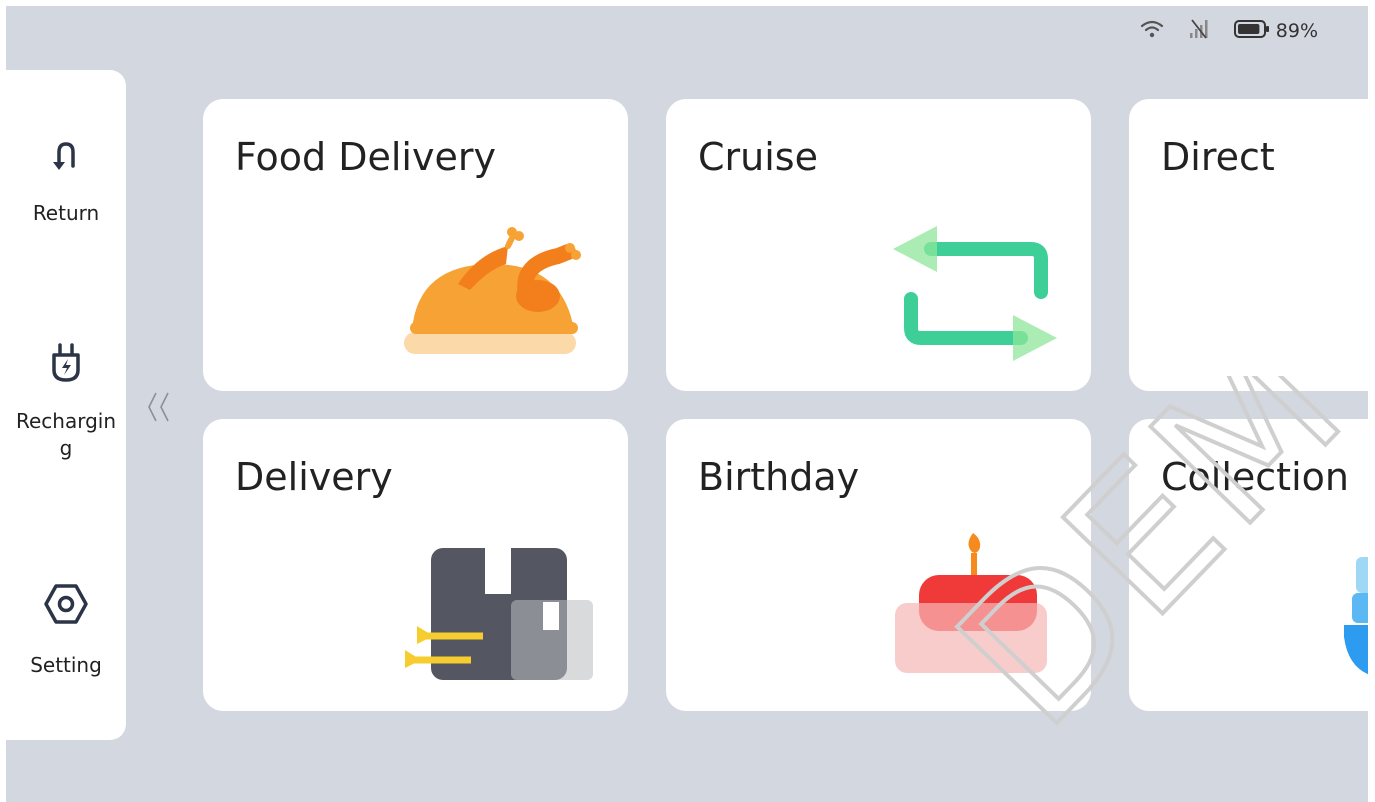 The image size is (1375, 802). Describe the element at coordinates (1218, 157) in the screenshot. I see `card-title: Direct` at that location.